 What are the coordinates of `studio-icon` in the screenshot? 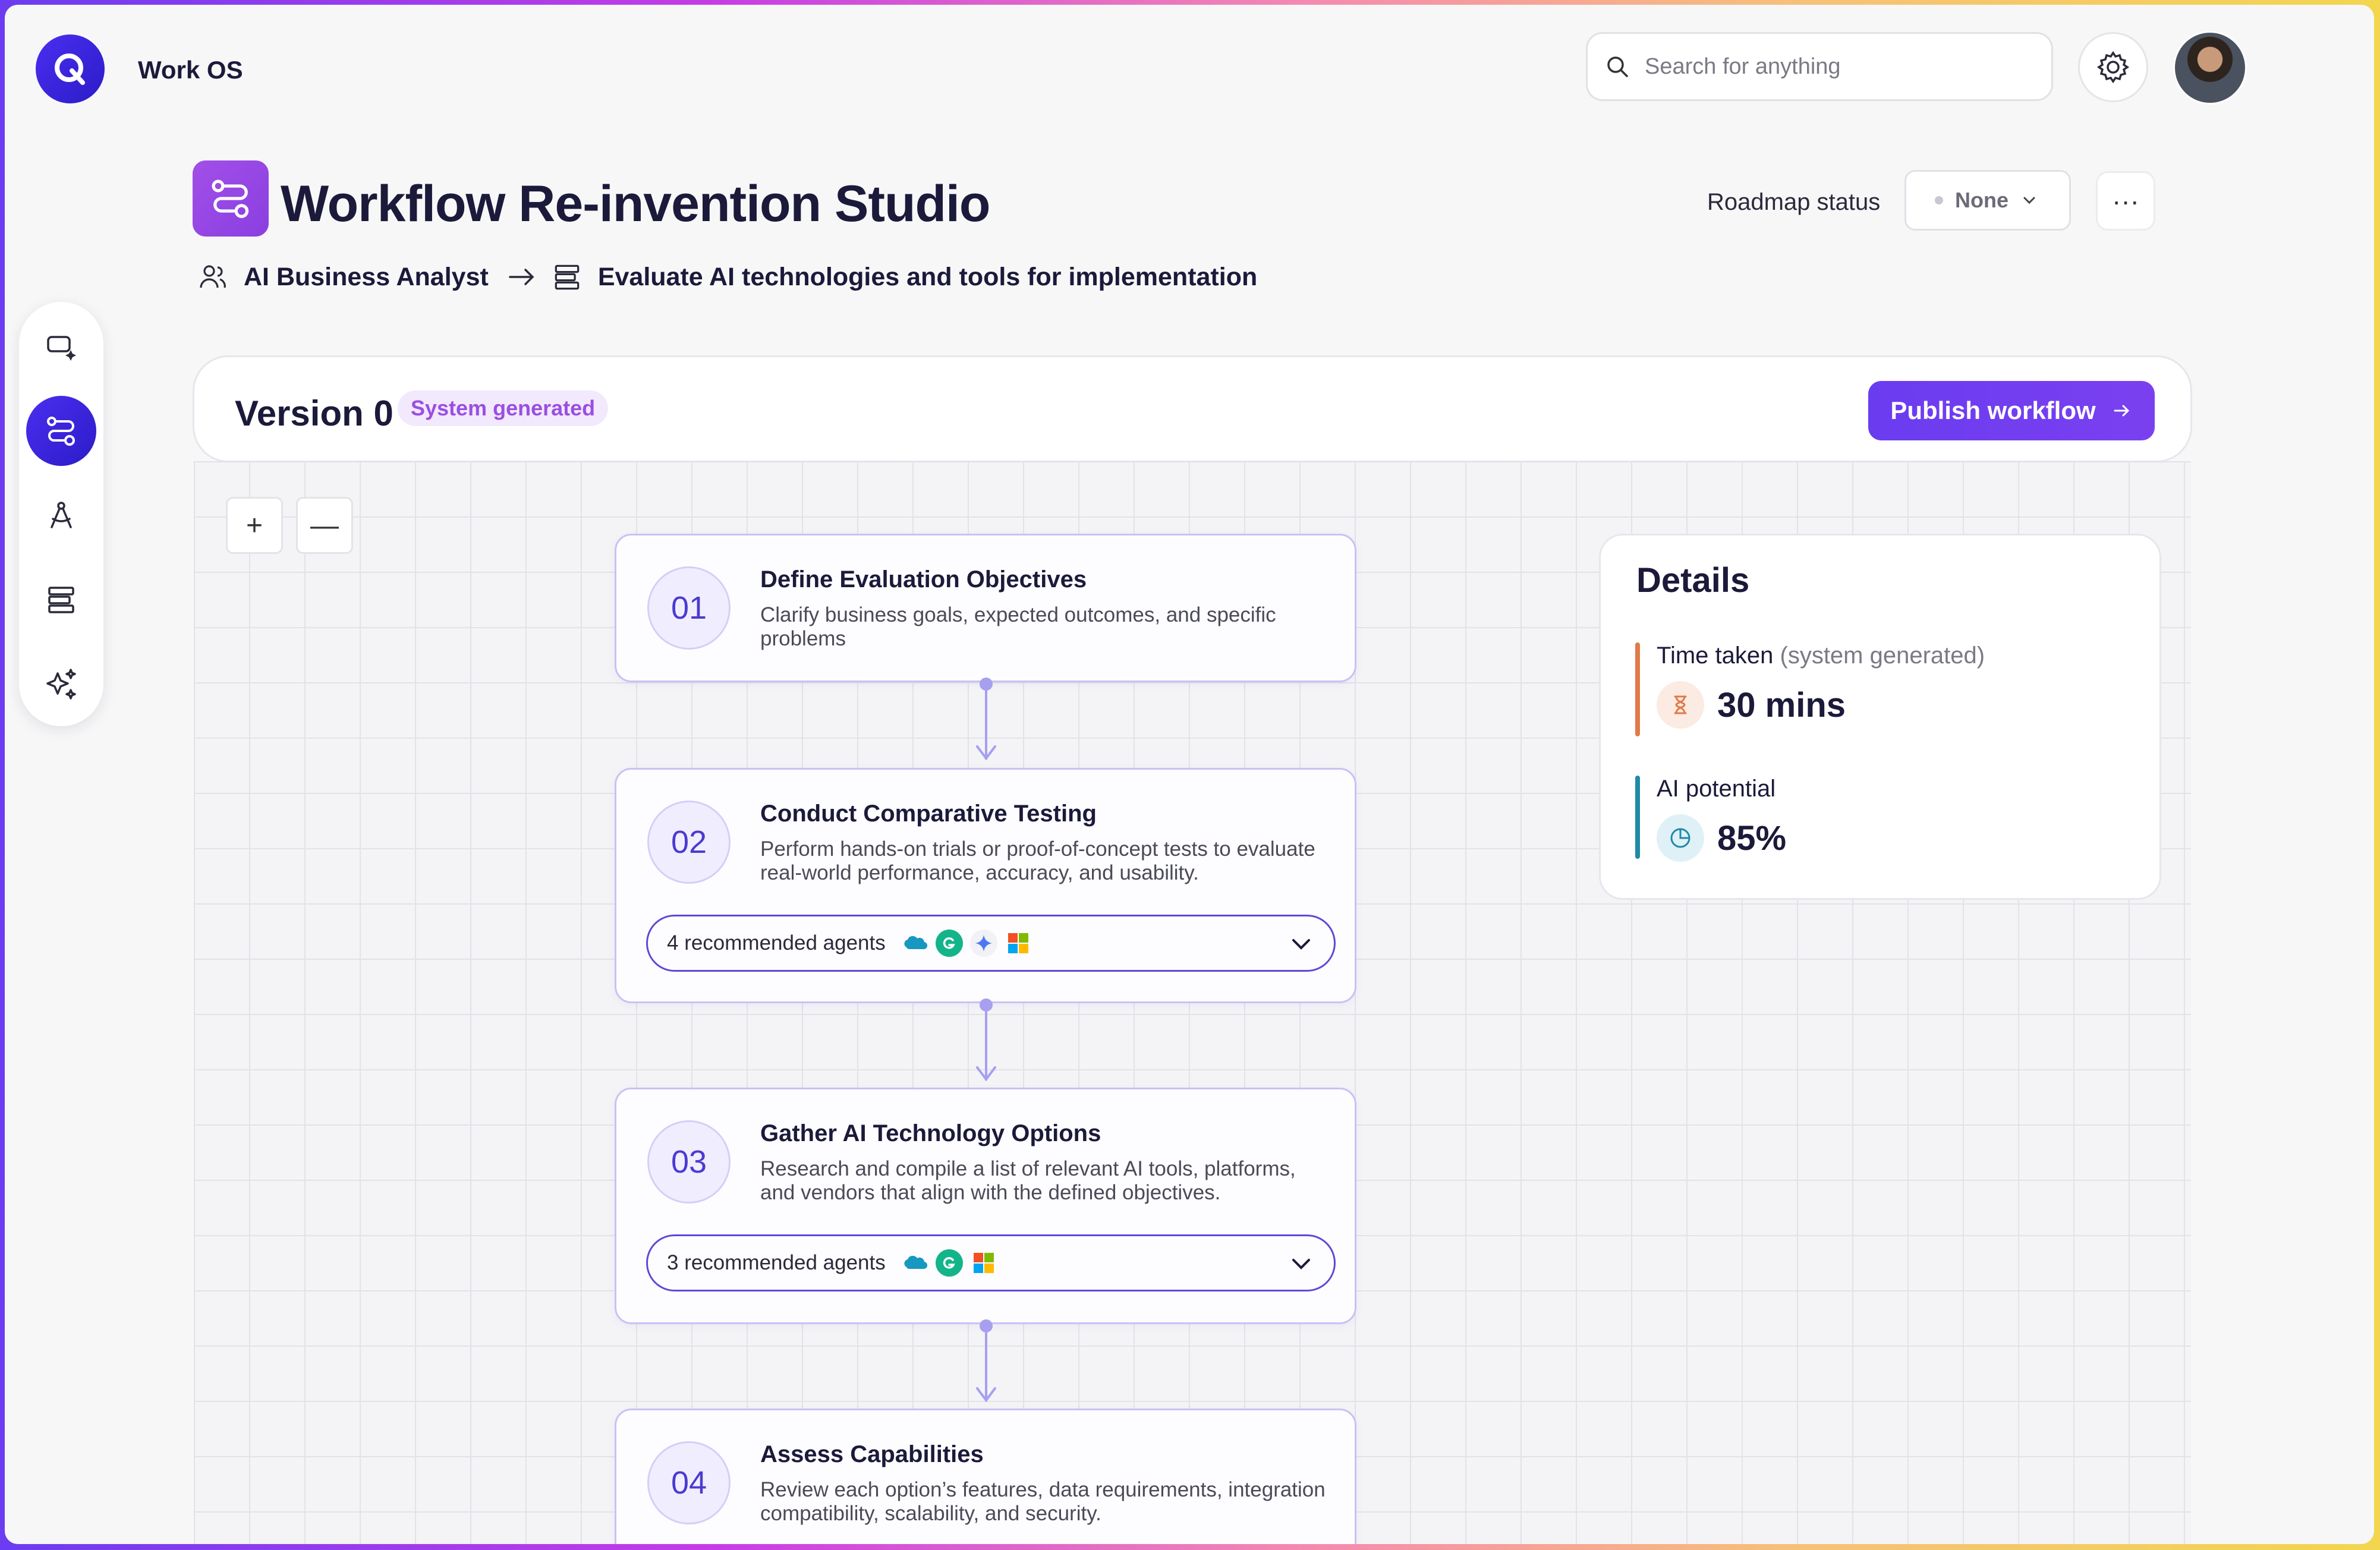 It's located at (231, 198).